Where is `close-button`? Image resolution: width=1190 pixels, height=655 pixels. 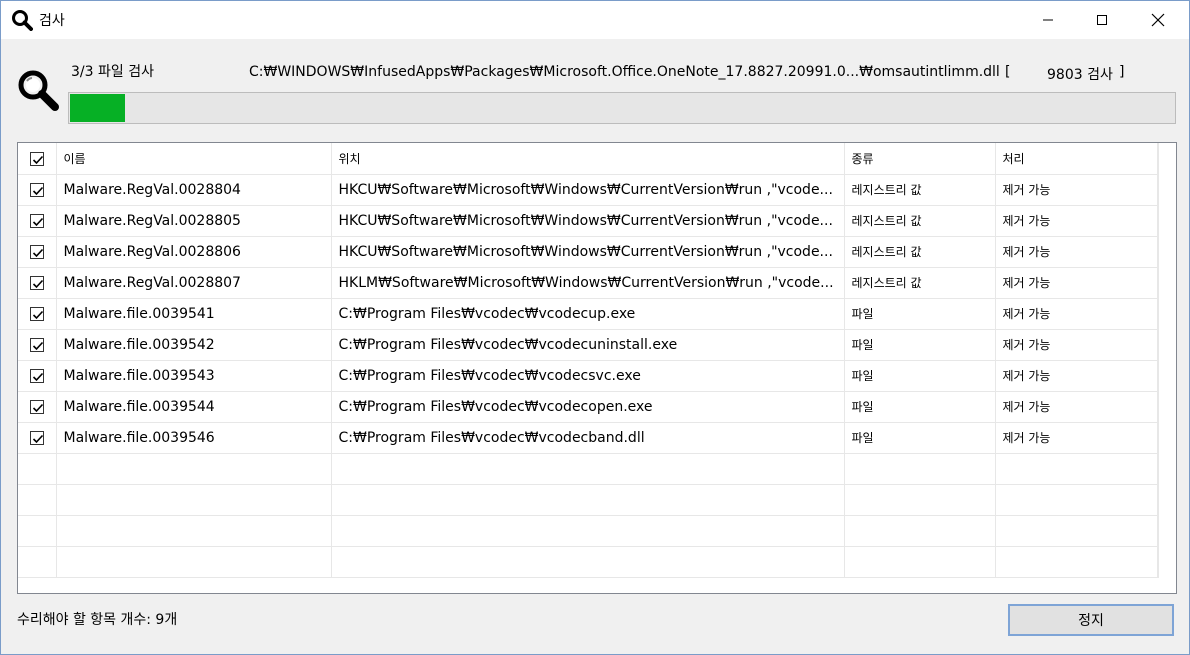 close-button is located at coordinates (1158, 20).